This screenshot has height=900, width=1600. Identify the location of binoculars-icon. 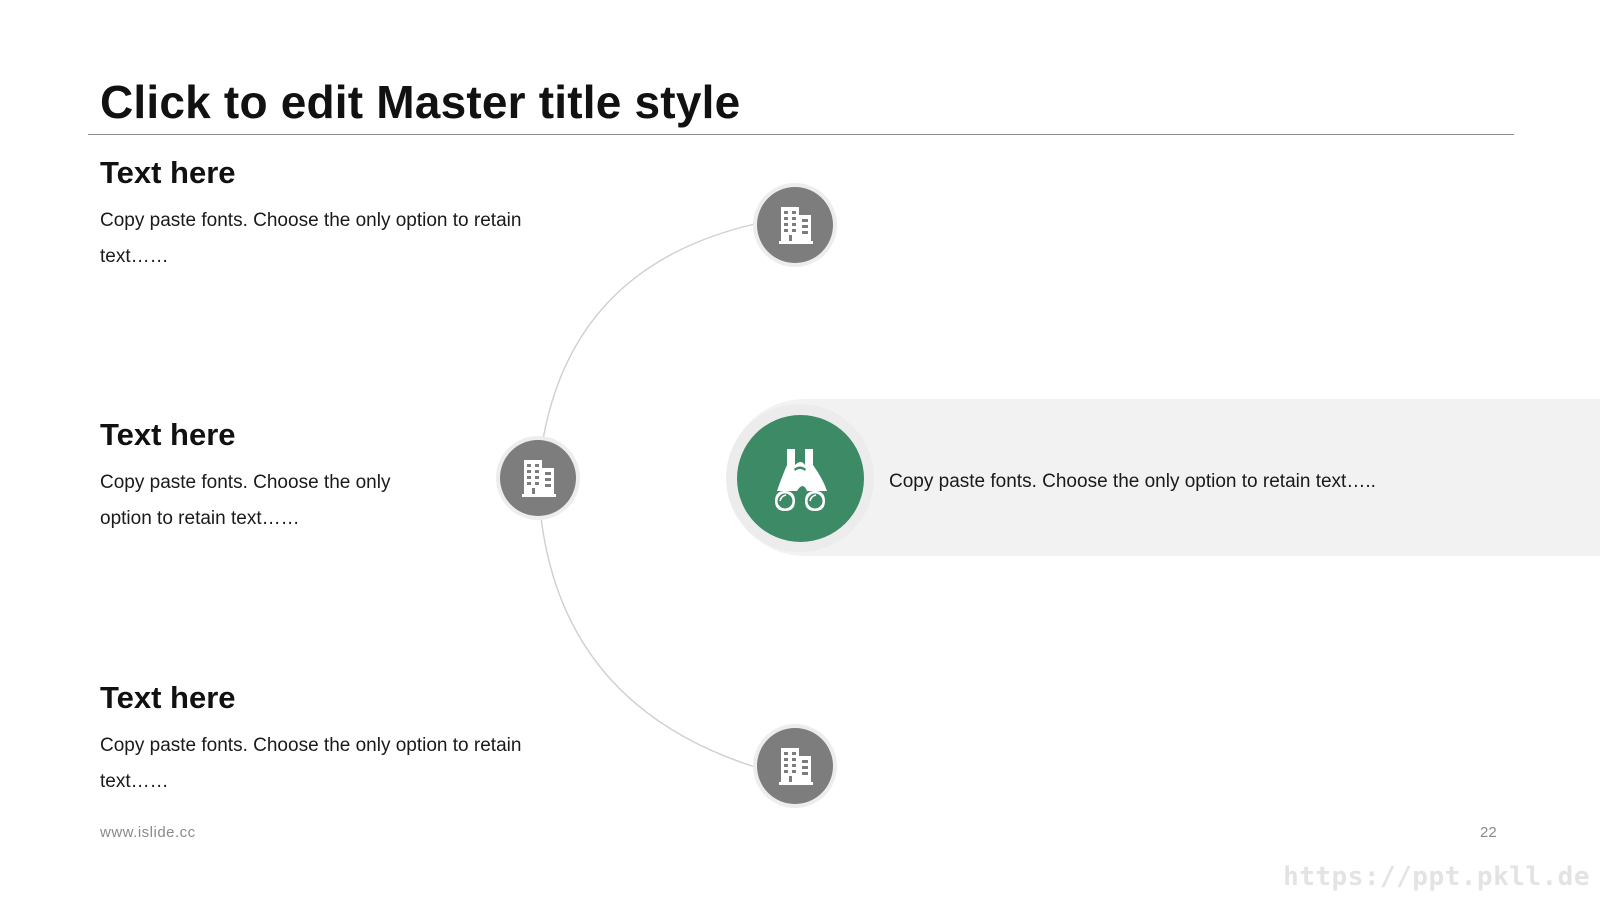
(801, 480).